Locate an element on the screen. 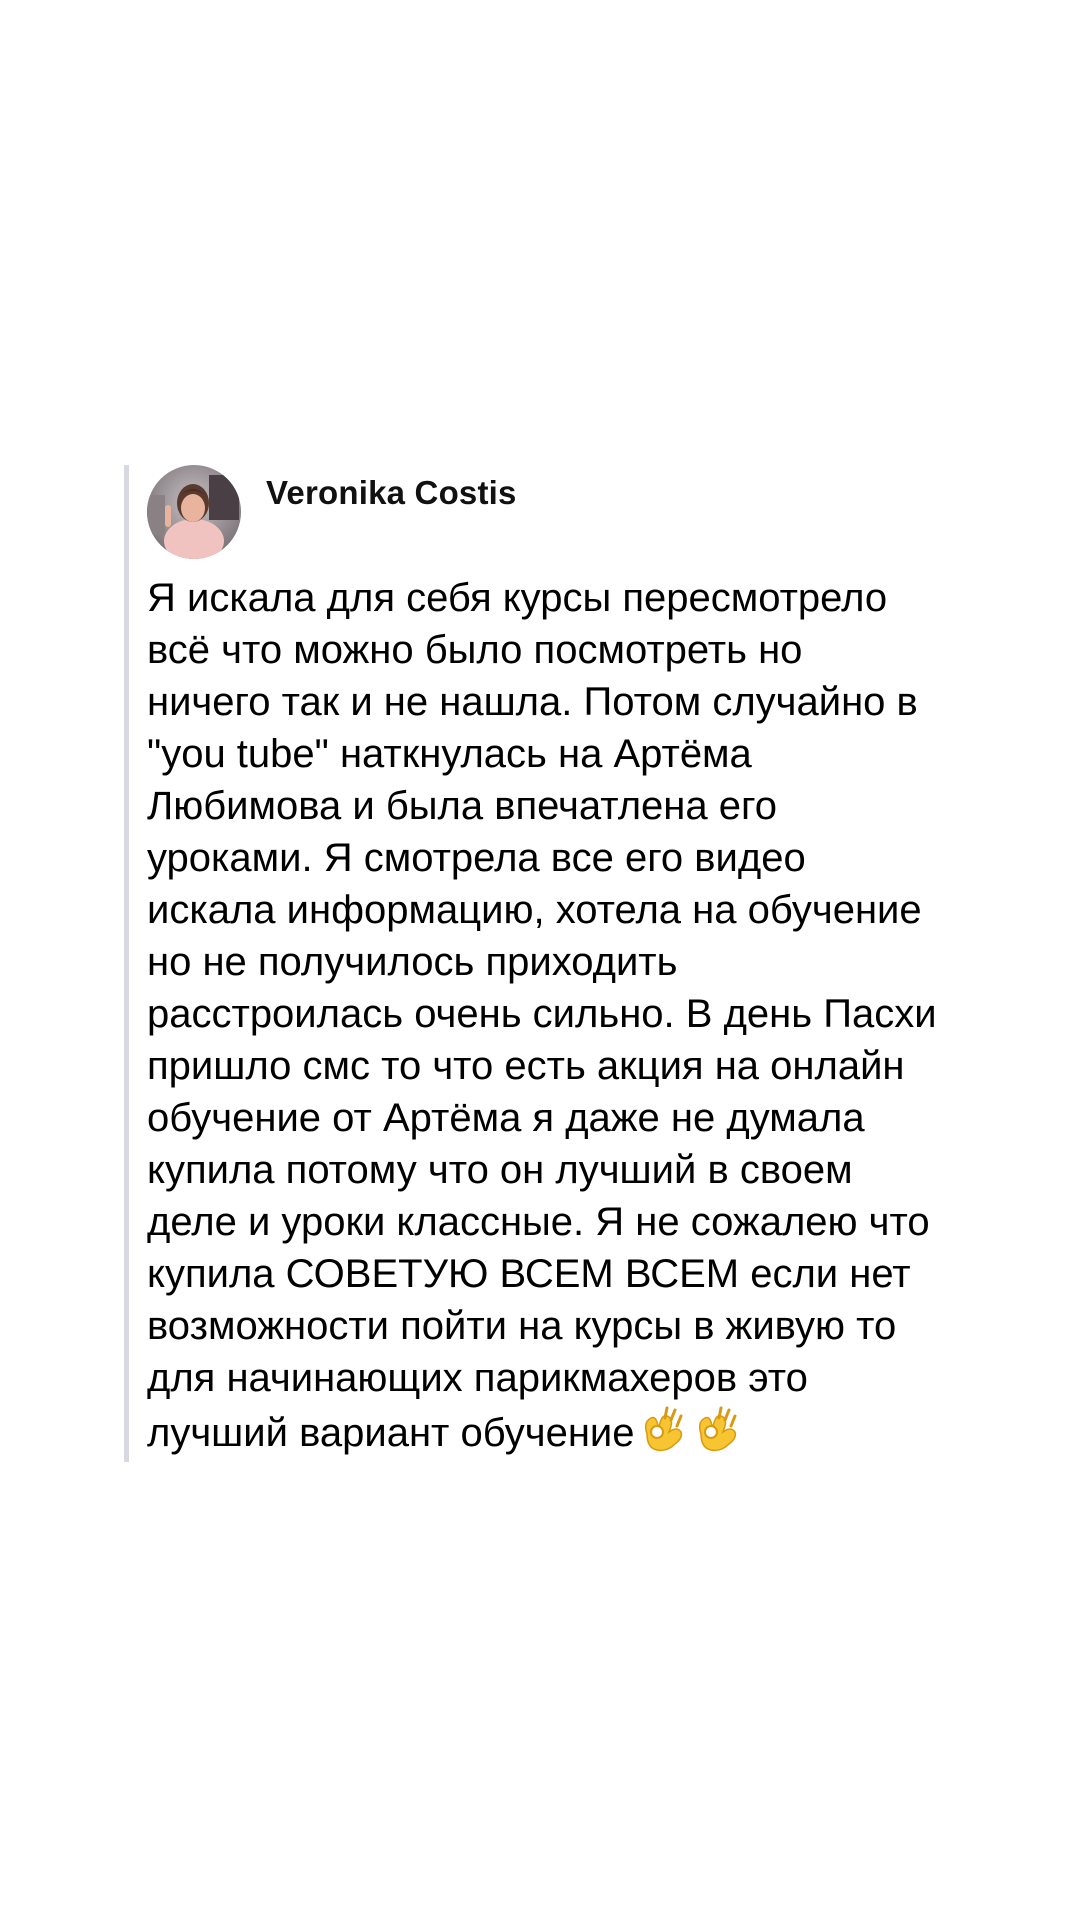  review-text-line: для начинающих парикмахеров это is located at coordinates (477, 1378).